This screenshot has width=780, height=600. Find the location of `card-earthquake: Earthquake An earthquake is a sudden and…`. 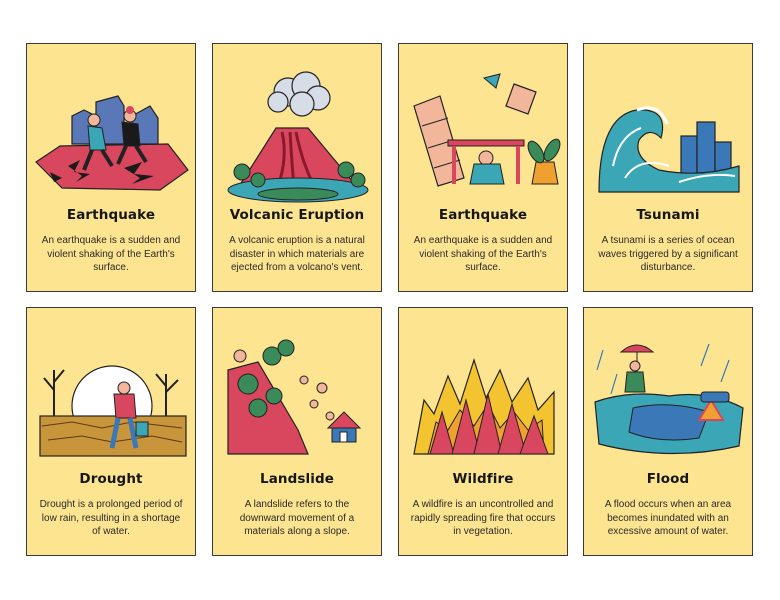

card-earthquake: Earthquake An earthquake is a sudden and… is located at coordinates (111, 167).